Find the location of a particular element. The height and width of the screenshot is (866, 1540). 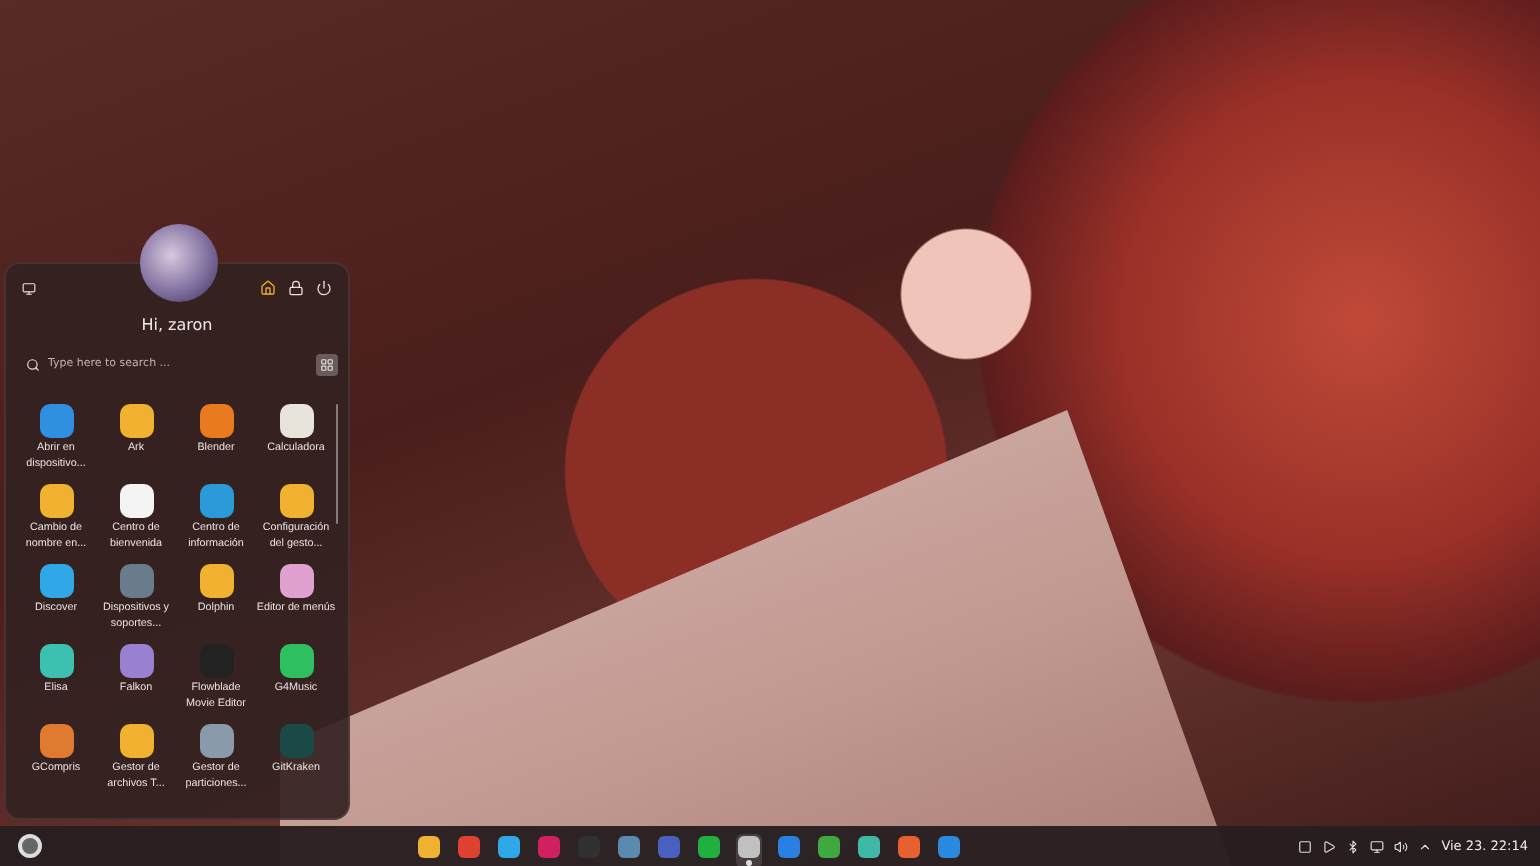

taskbar-app-button is located at coordinates (749, 850).